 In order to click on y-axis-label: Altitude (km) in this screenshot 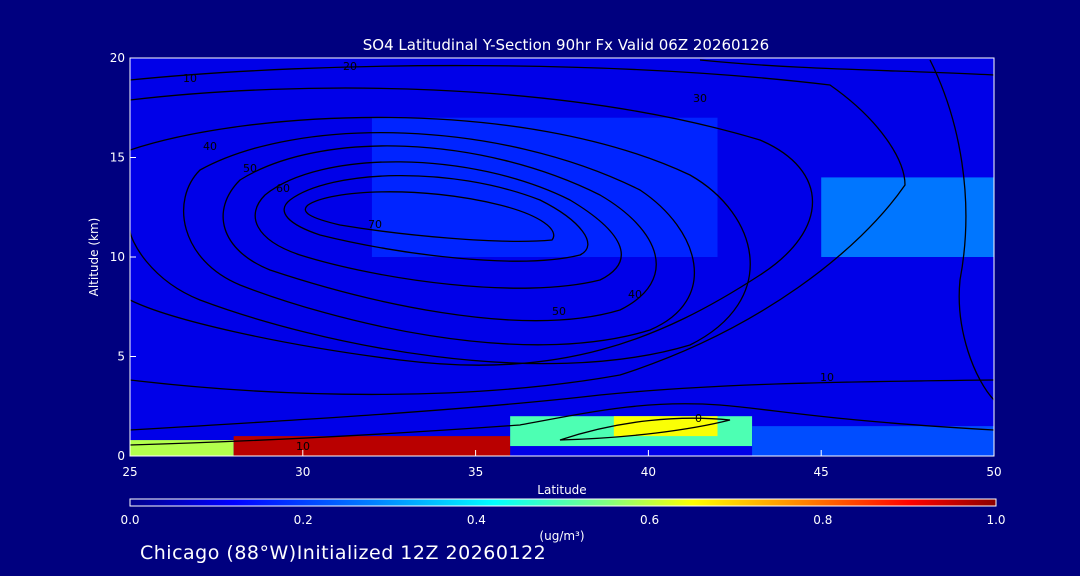, I will do `click(94, 257)`.